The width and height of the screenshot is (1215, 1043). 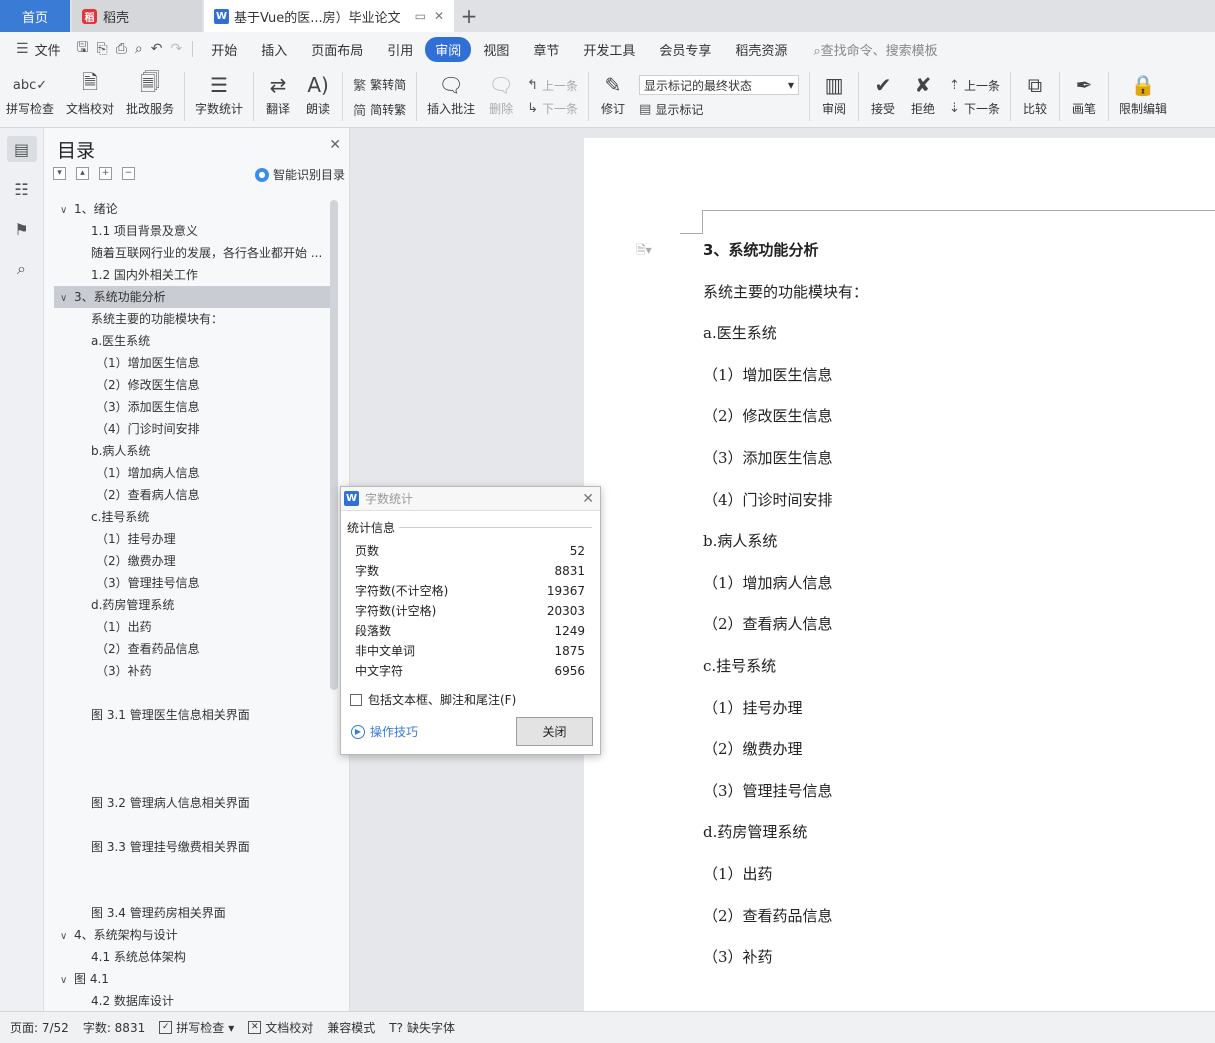 What do you see at coordinates (356, 699) in the screenshot?
I see `checkbox-box` at bounding box center [356, 699].